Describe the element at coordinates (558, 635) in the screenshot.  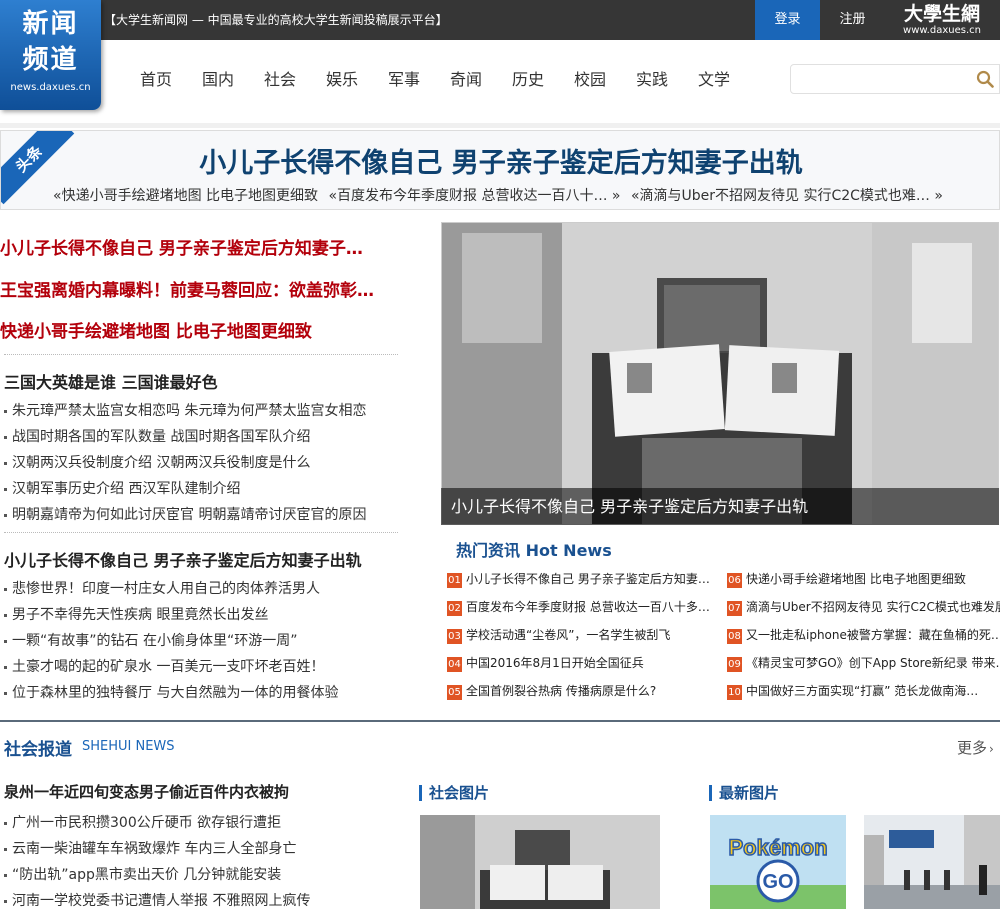
I see `hot-news-item: 03 学校活动遇“尘卷风”，一名学生被刮飞` at that location.